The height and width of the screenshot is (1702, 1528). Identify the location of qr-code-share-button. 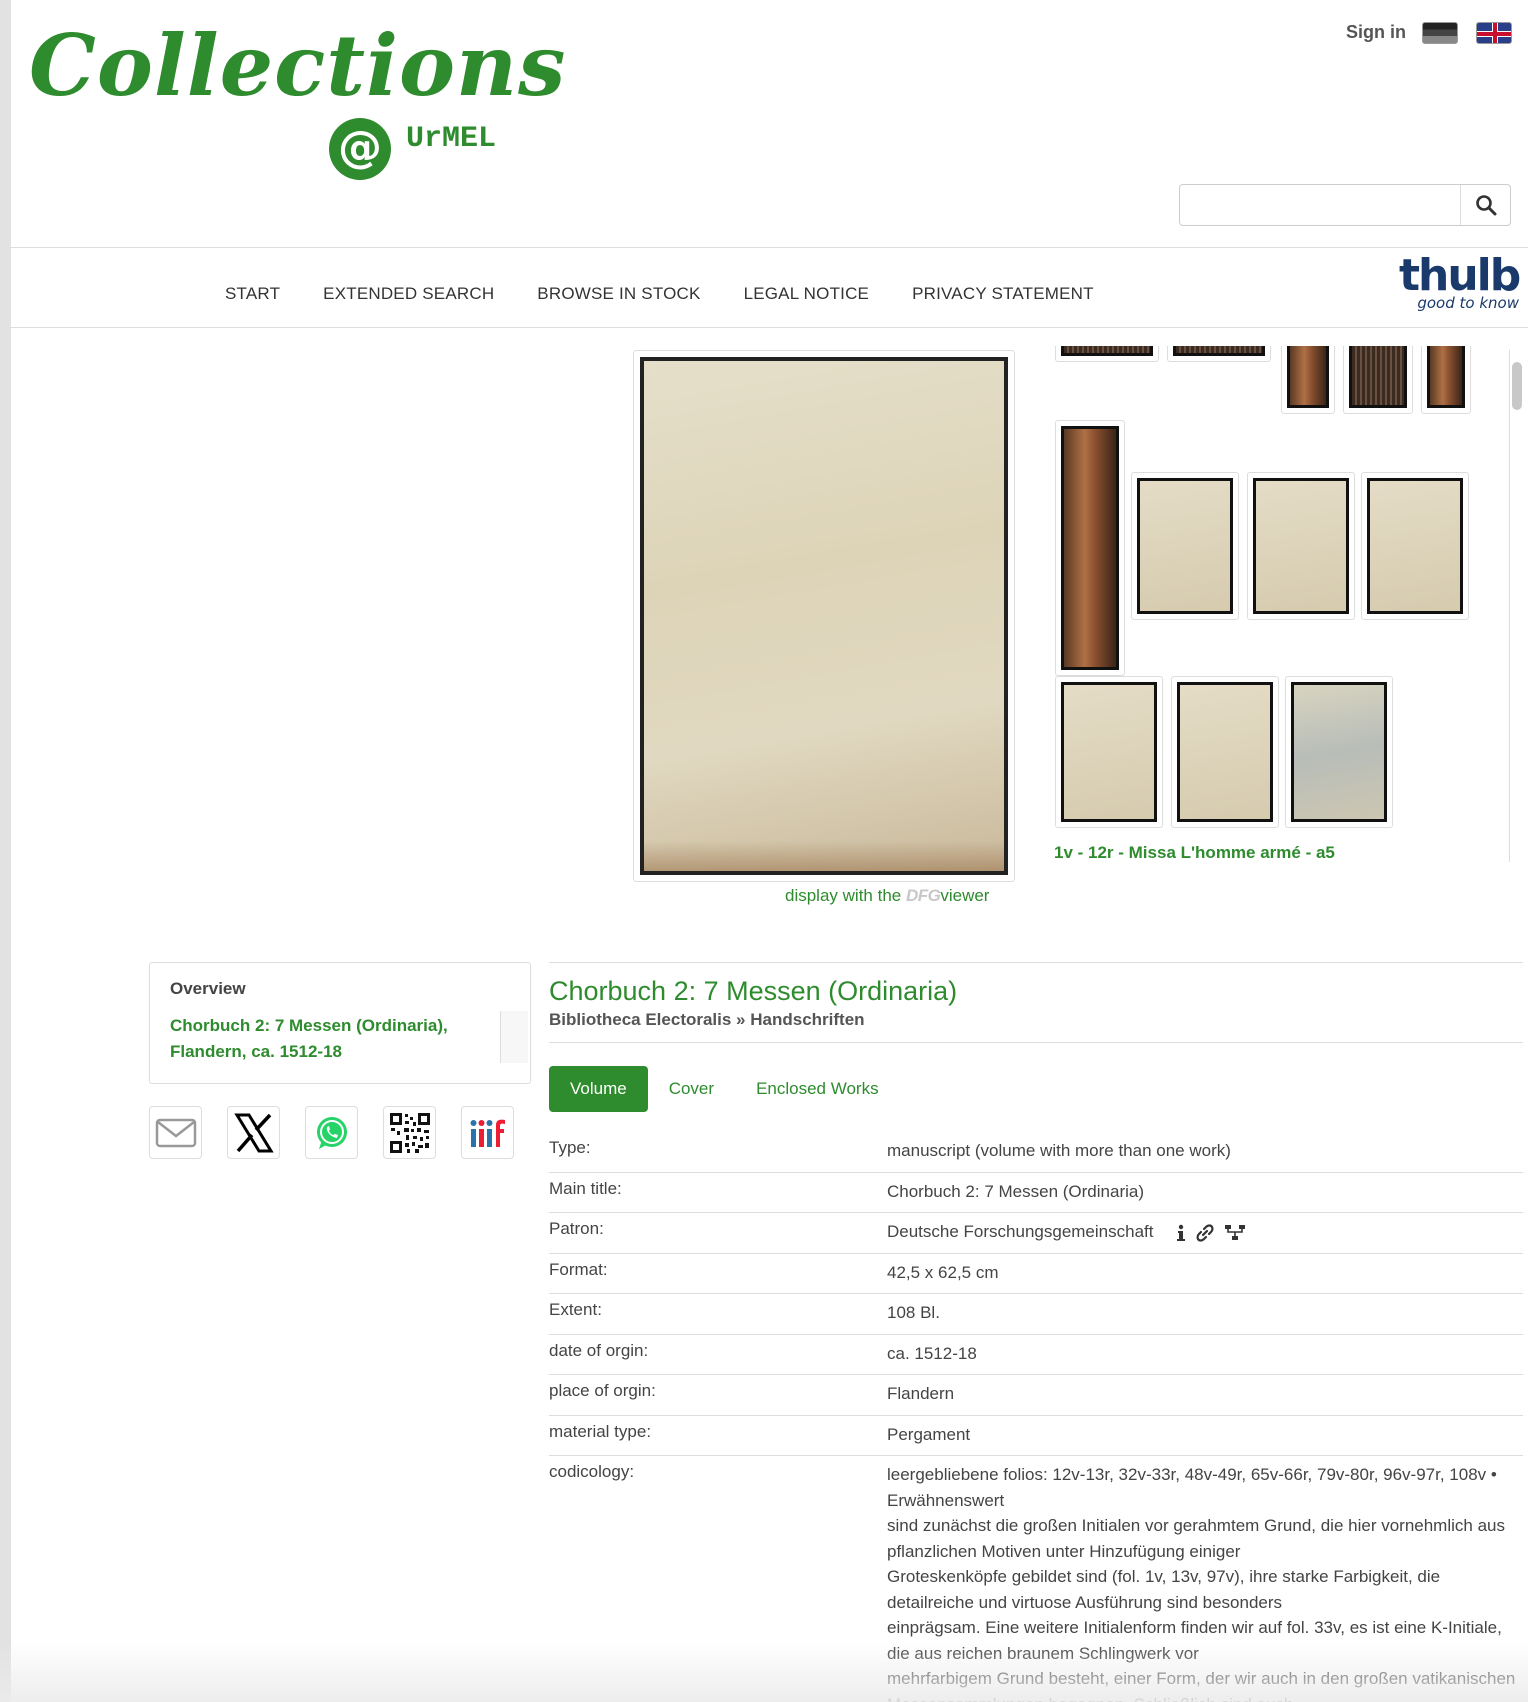
(409, 1132).